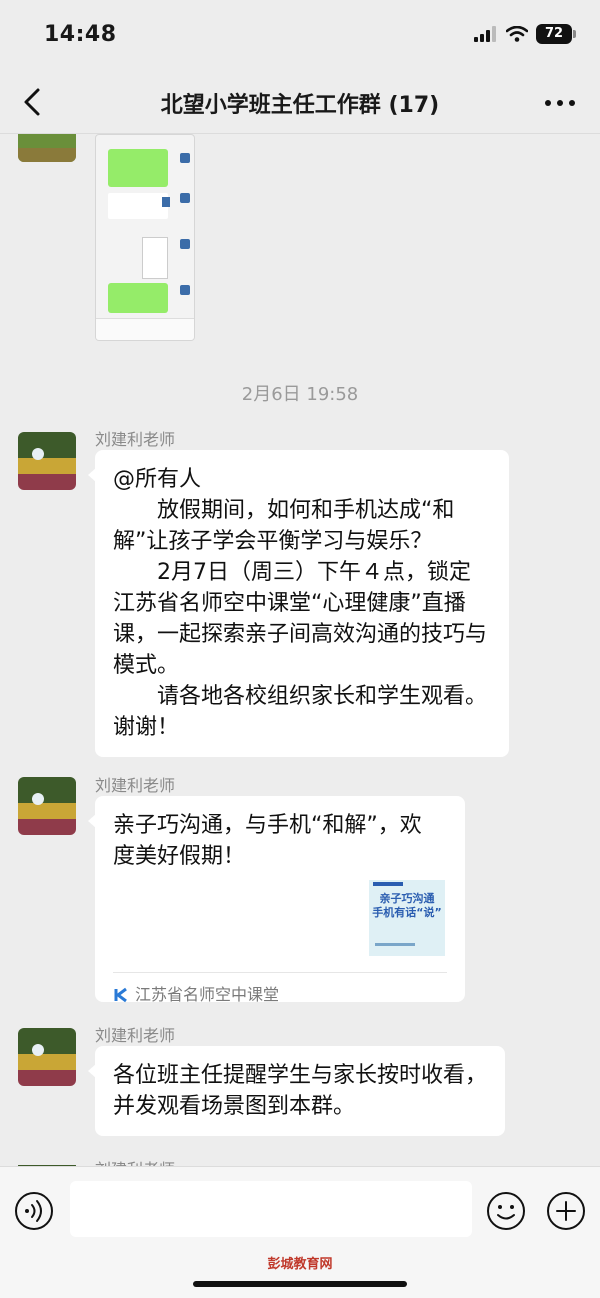 This screenshot has width=600, height=1298. I want to click on link-thumbnail: 亲子巧沟通 手机有话“说”, so click(407, 918).